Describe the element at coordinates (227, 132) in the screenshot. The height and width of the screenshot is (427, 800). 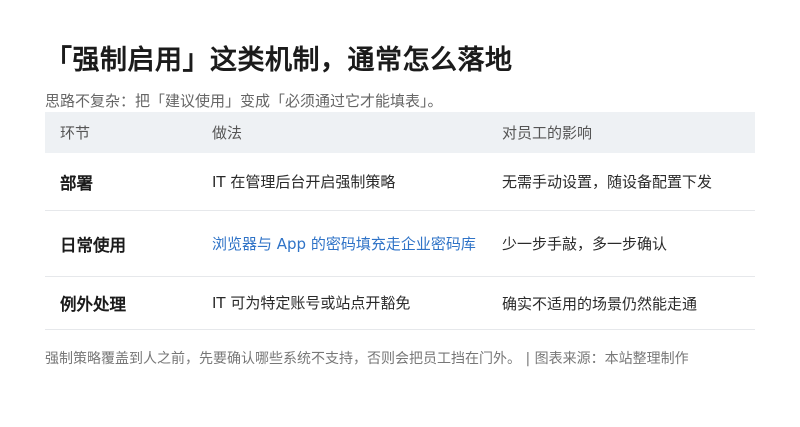
I see `header-method: 做法` at that location.